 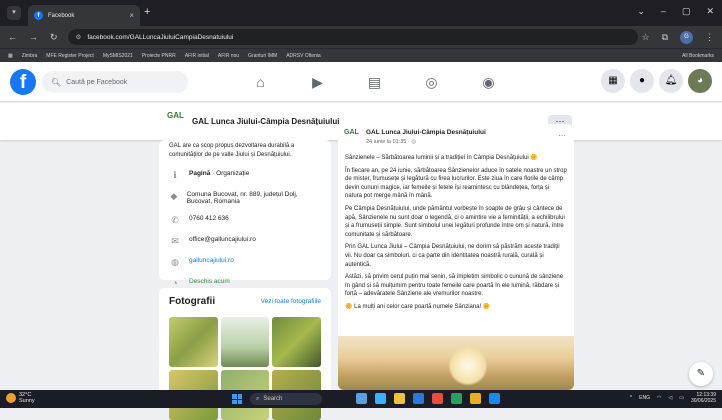 I want to click on sun-icon, so click(x=11, y=398).